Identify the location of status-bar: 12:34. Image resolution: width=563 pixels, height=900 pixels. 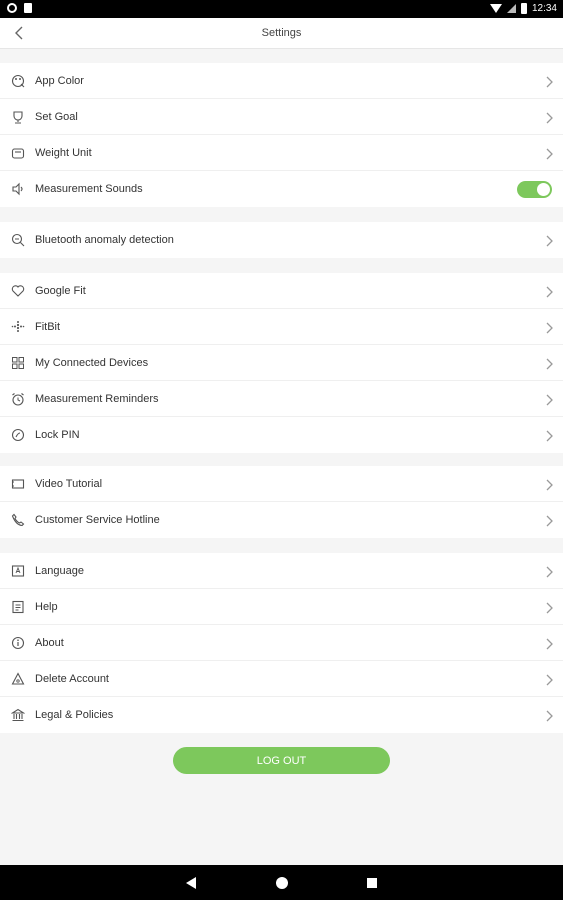
(281, 9).